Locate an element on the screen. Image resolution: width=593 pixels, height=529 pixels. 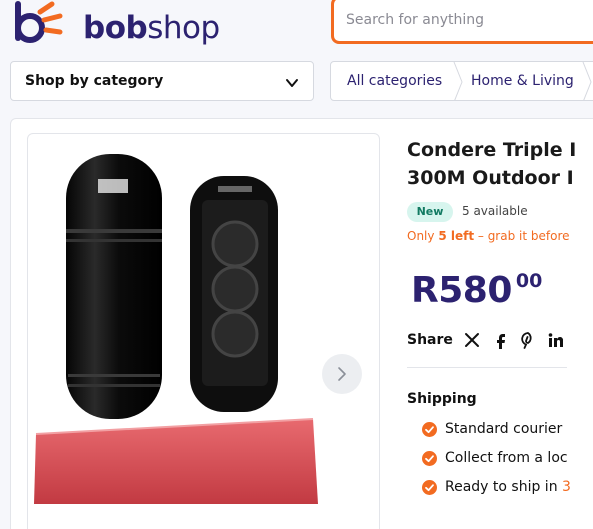
linkedin-icon is located at coordinates (556, 340).